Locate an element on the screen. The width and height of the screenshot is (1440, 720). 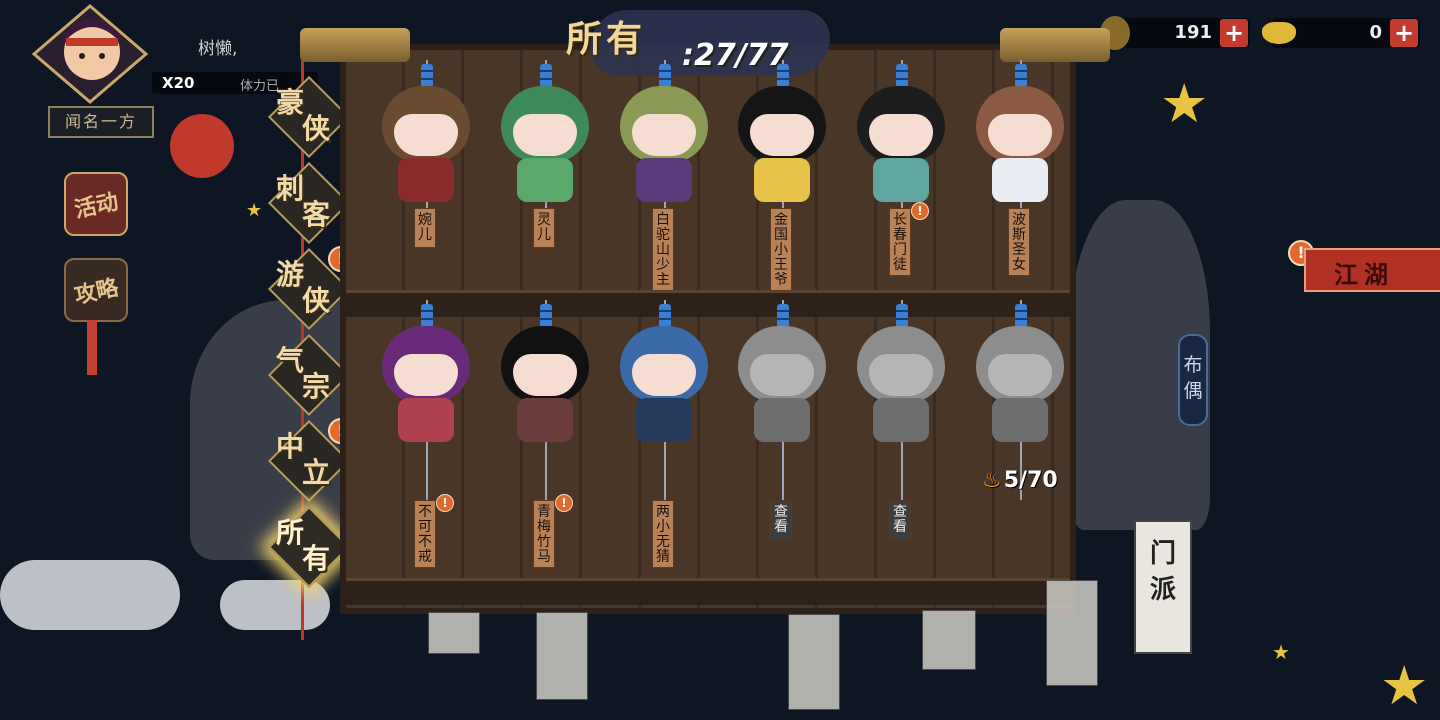
unlock-progress: ♨5/70 is located at coordinates (1020, 480).